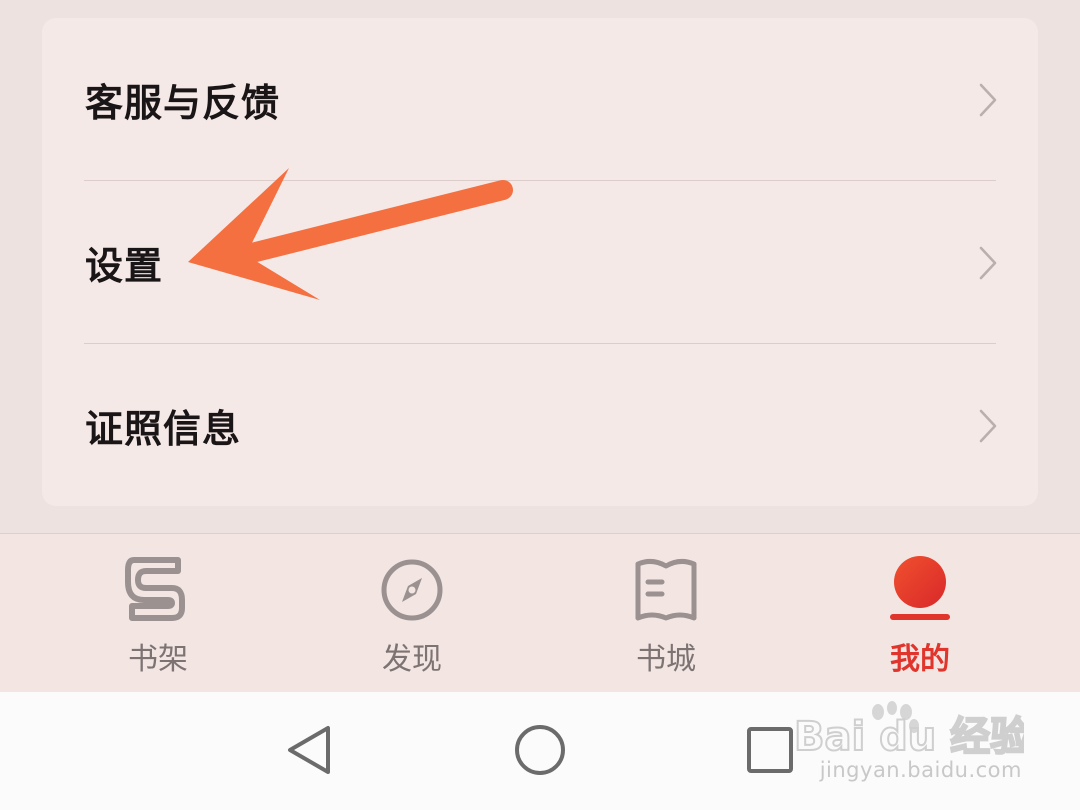  I want to click on tab-label: 书架, so click(158, 659).